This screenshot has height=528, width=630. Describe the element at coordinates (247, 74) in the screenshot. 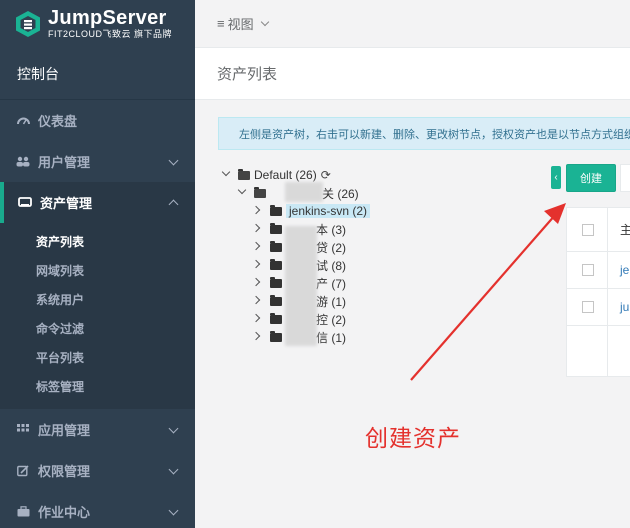

I see `page-title: 资产列表` at that location.